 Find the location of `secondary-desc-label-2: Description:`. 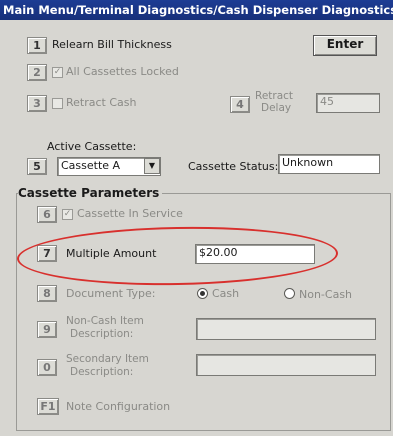

secondary-desc-label-2: Description: is located at coordinates (102, 372).